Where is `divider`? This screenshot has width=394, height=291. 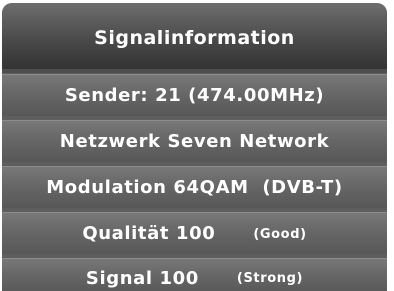 divider is located at coordinates (194, 71).